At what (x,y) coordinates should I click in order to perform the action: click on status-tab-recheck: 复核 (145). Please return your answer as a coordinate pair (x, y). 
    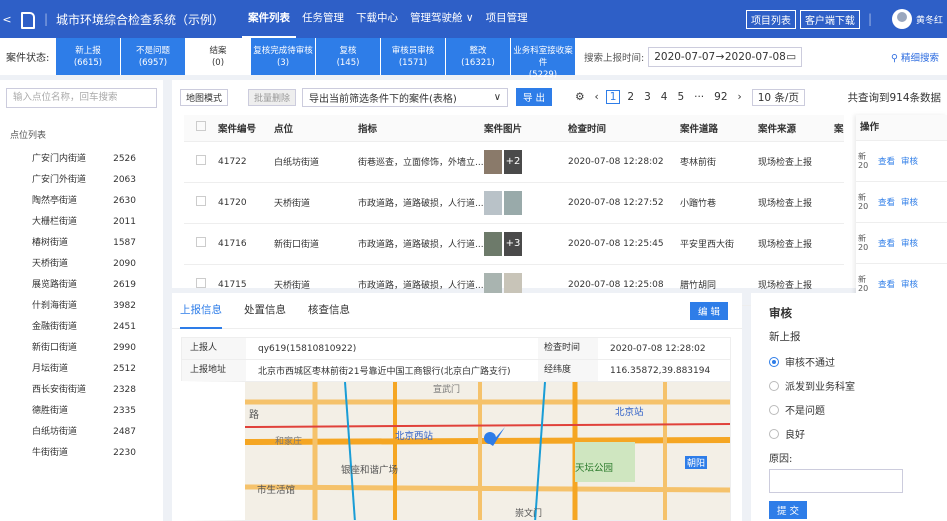
    Looking at the image, I should click on (348, 56).